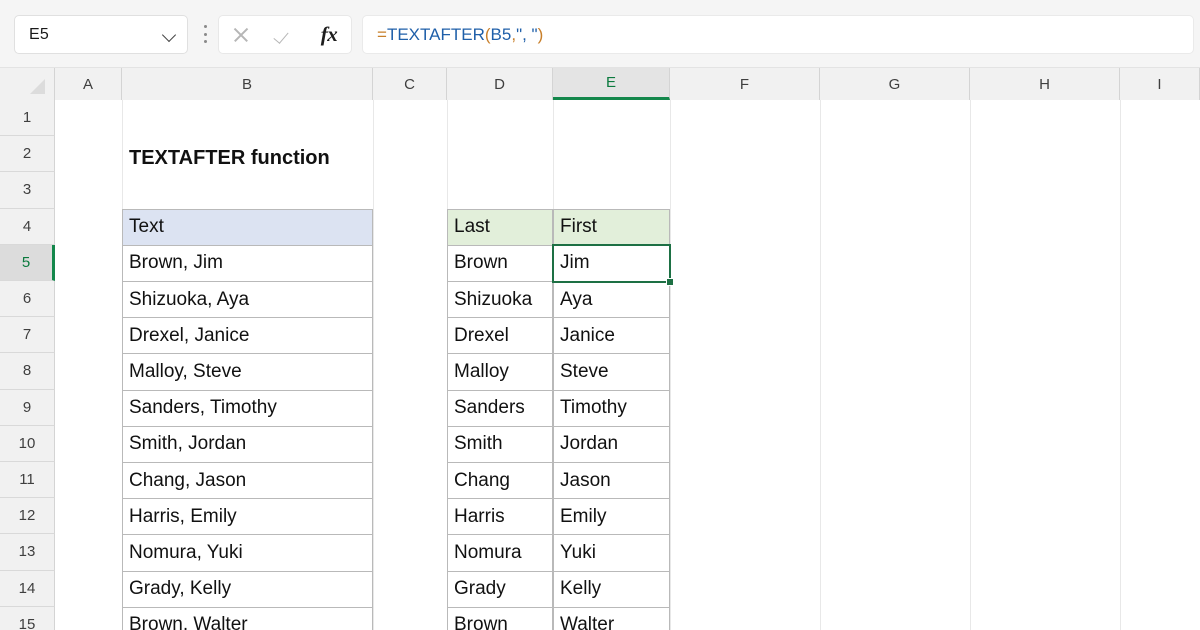 This screenshot has width=1200, height=630. What do you see at coordinates (479, 516) in the screenshot?
I see `cell-text: Harris` at bounding box center [479, 516].